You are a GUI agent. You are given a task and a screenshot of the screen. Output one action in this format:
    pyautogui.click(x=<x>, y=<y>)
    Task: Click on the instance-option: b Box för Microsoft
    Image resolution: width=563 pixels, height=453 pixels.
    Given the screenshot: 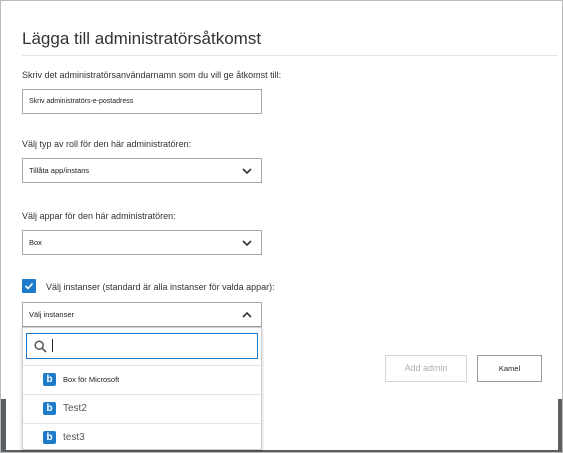 What is the action you would take?
    pyautogui.click(x=142, y=379)
    